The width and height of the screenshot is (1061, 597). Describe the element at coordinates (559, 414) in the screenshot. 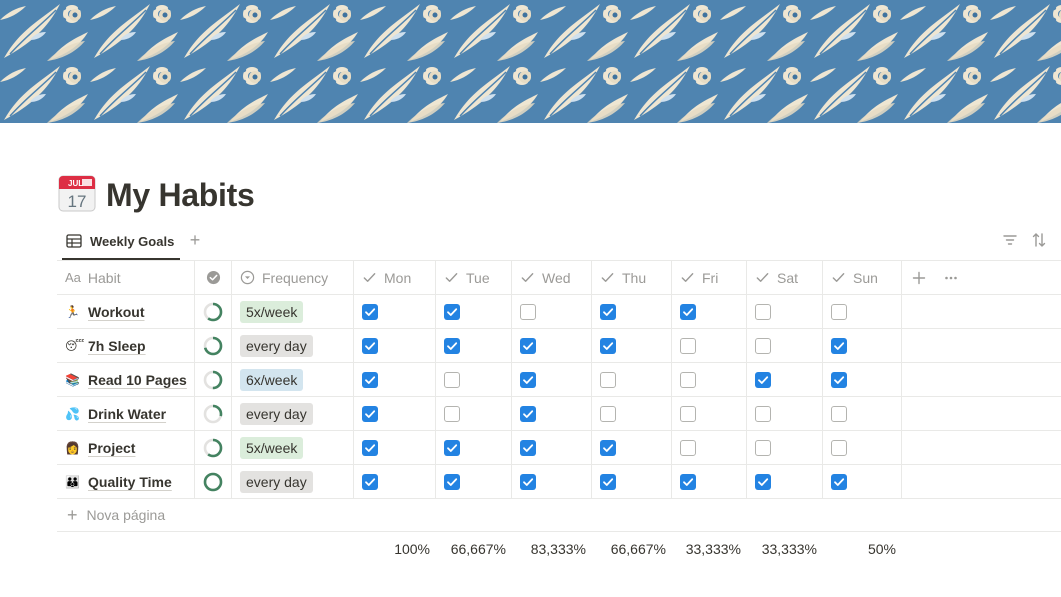

I see `table-row: 💦 Drink Water every day` at that location.